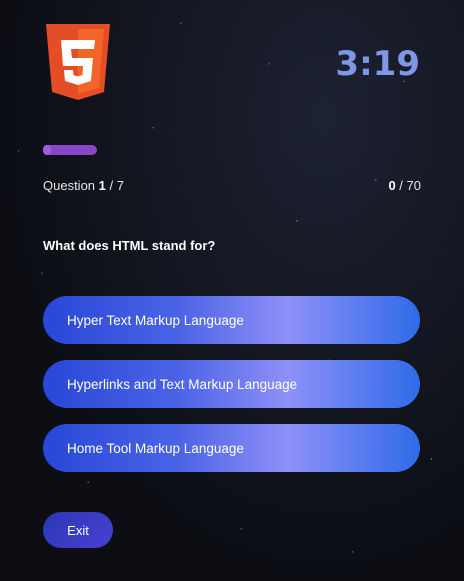  I want to click on score-counter: 0 / 70, so click(404, 185).